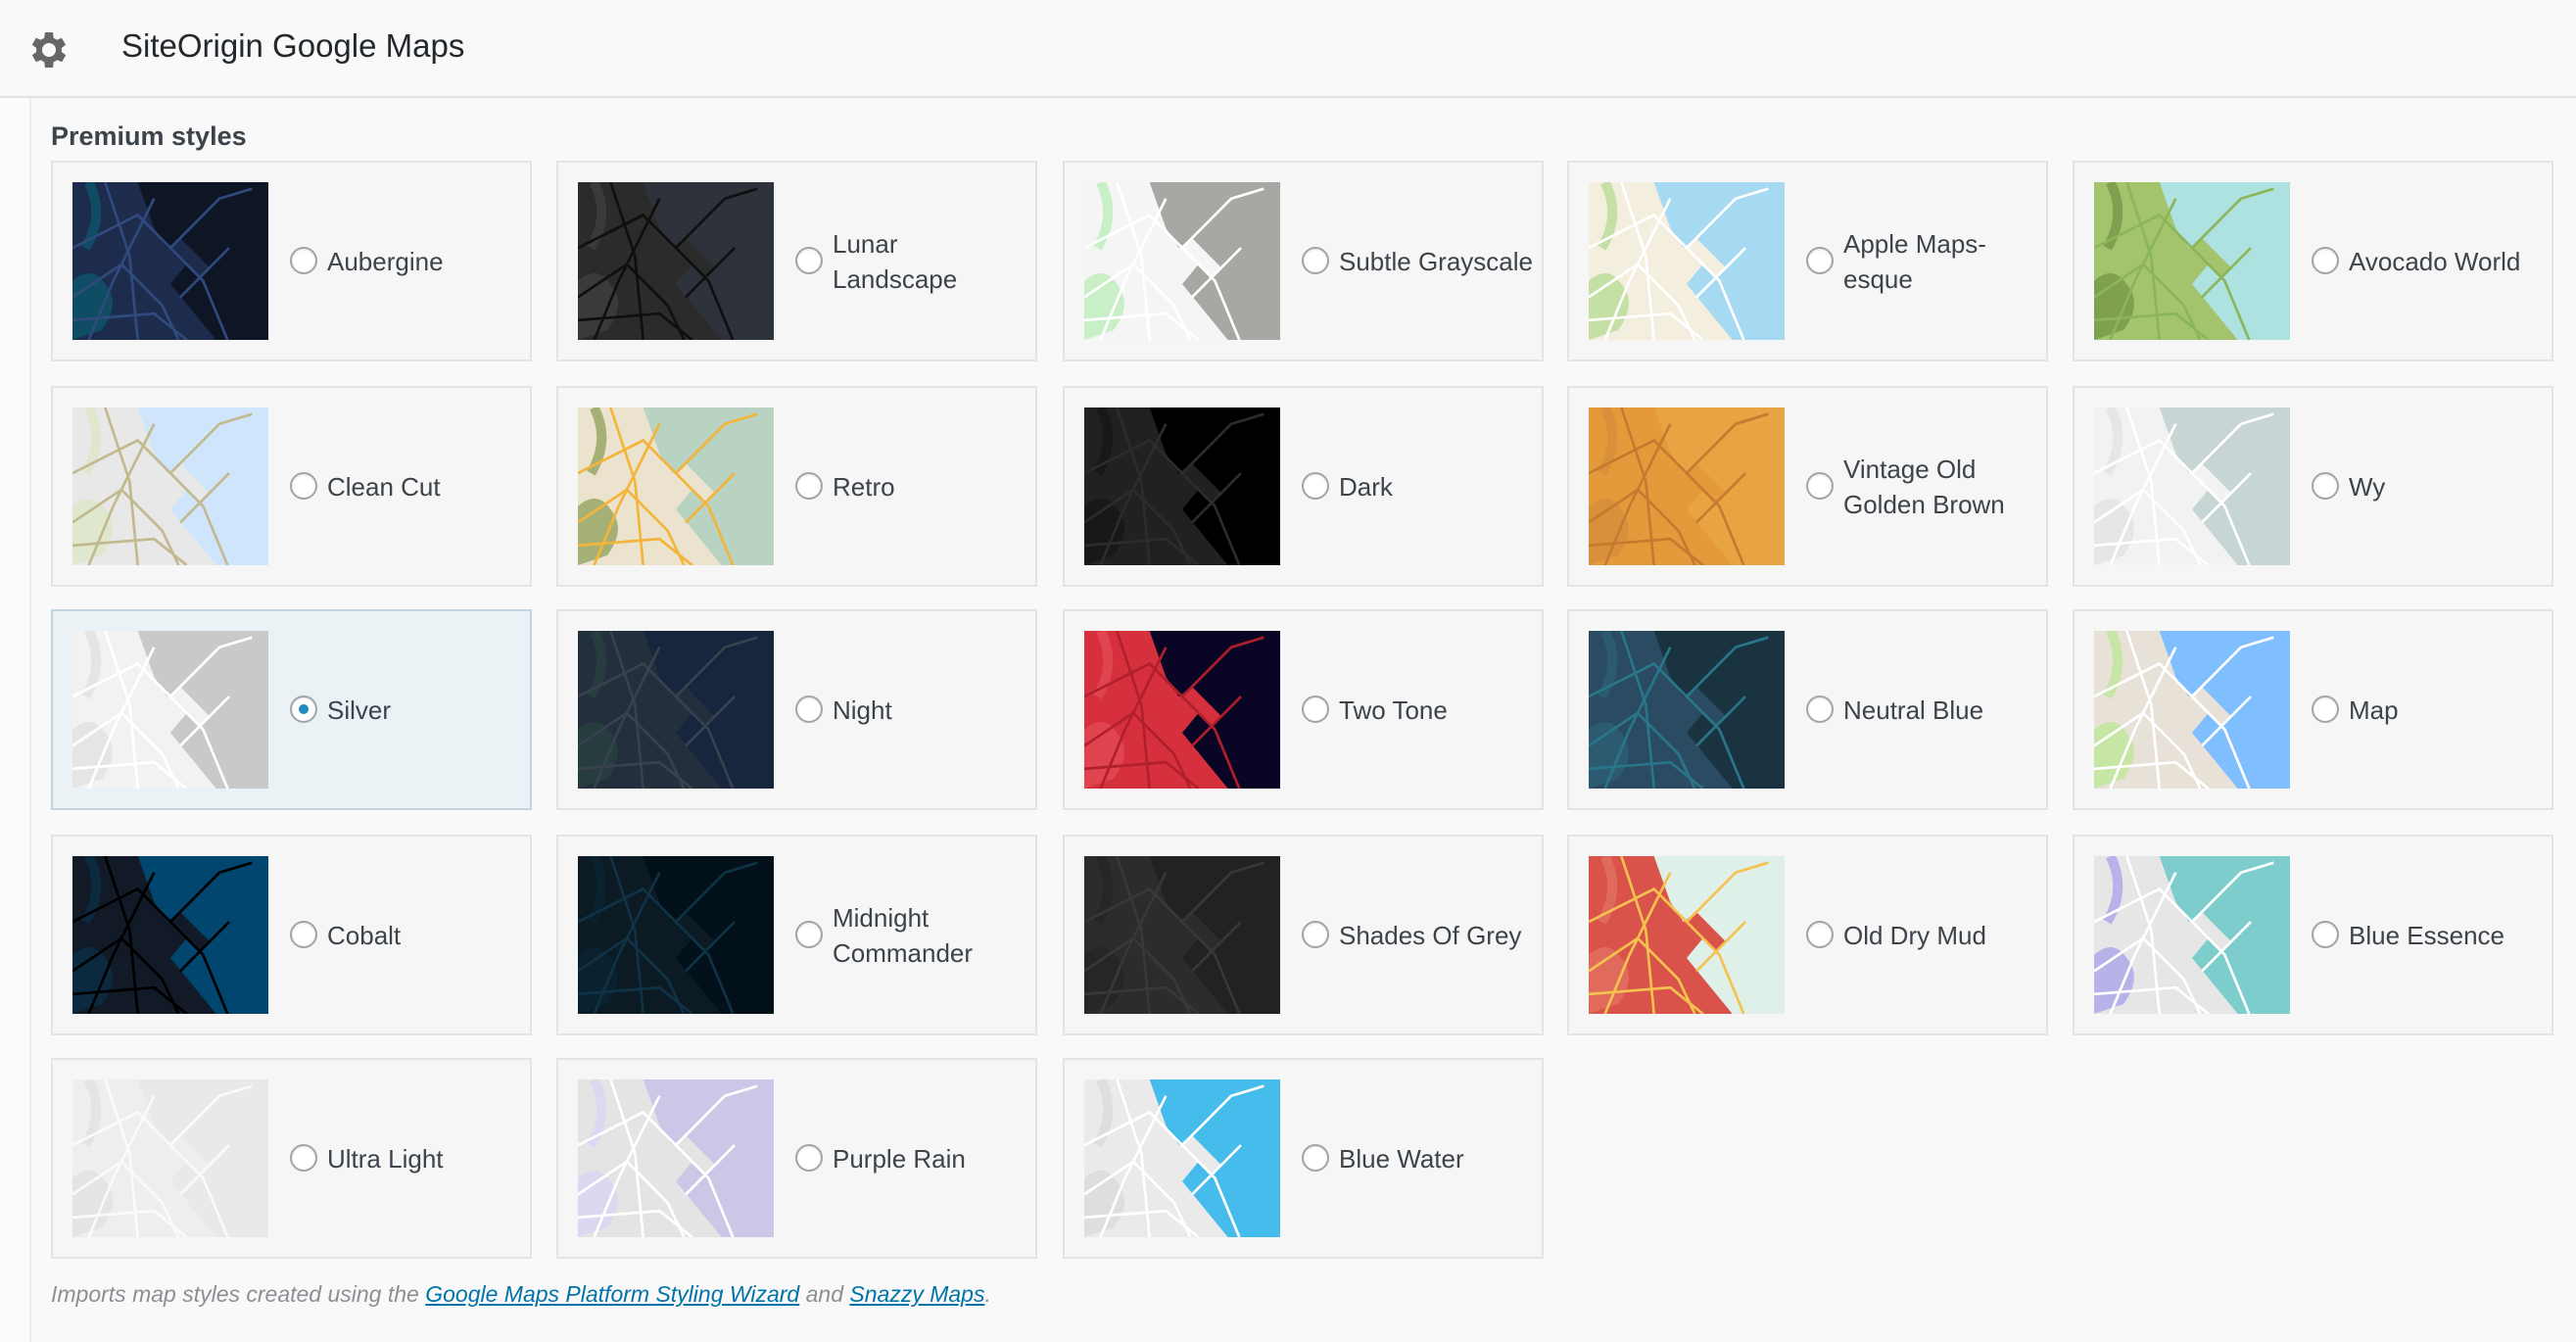 This screenshot has height=1342, width=2576. I want to click on style-option-ultra-light: Ultra Light, so click(291, 1158).